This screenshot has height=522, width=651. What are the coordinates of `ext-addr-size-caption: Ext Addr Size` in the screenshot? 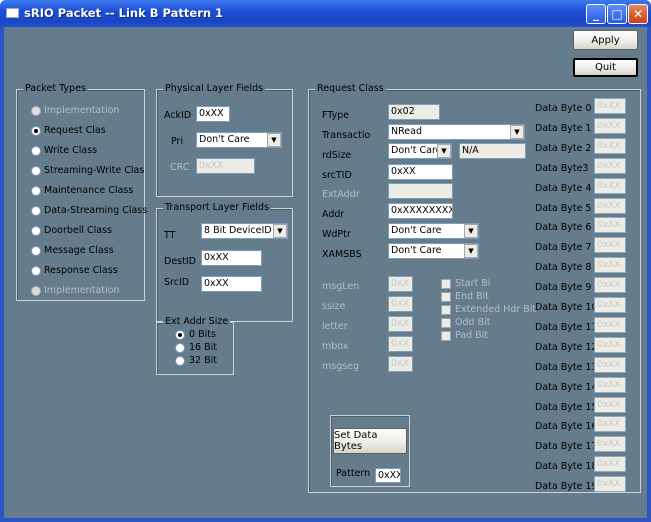 It's located at (197, 322).